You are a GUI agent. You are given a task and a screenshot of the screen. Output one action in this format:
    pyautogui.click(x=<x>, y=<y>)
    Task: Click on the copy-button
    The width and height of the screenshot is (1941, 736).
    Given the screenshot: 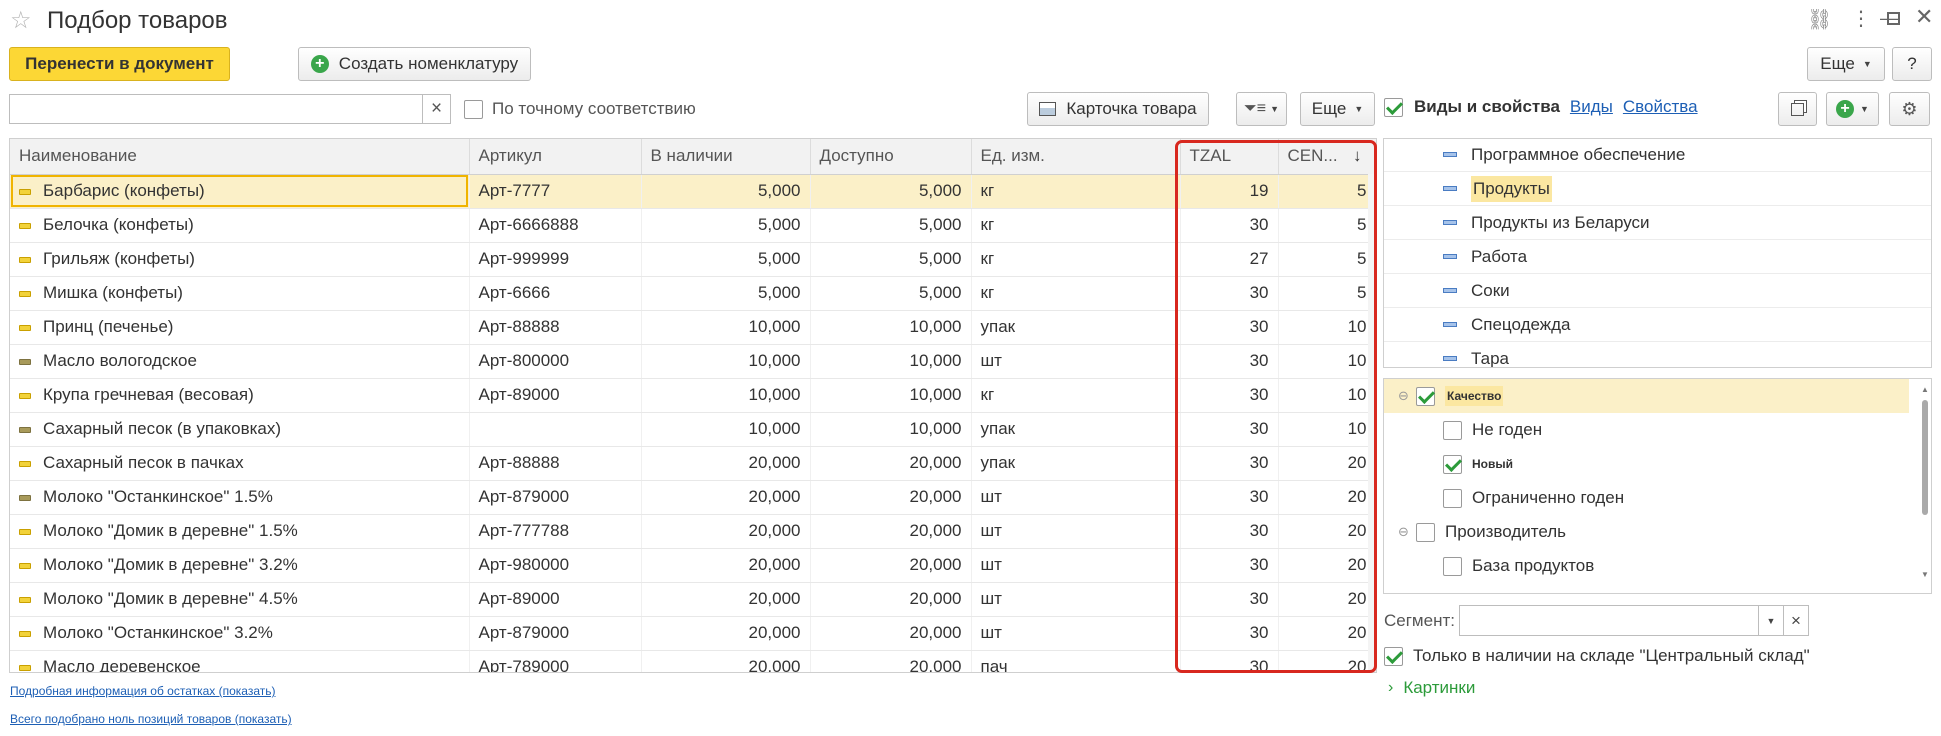 What is the action you would take?
    pyautogui.click(x=1797, y=109)
    